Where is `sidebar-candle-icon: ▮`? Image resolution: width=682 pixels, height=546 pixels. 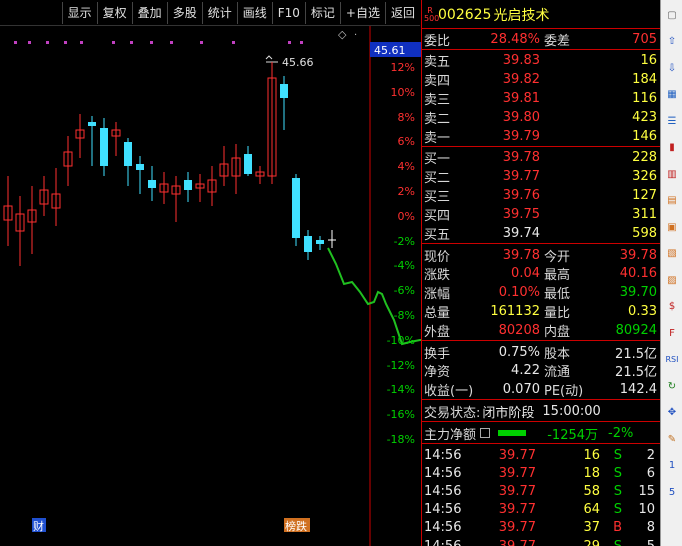
sidebar-candle-icon: ▮ is located at coordinates (672, 148).